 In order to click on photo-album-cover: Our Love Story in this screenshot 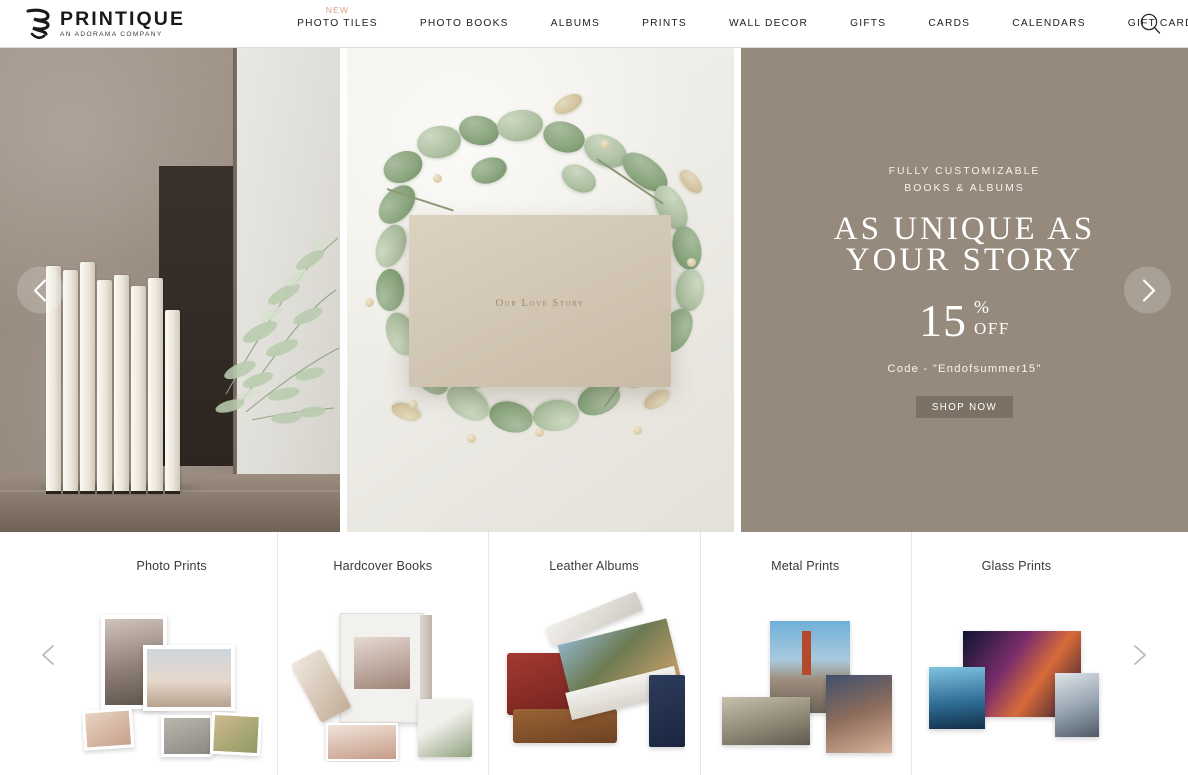, I will do `click(540, 301)`.